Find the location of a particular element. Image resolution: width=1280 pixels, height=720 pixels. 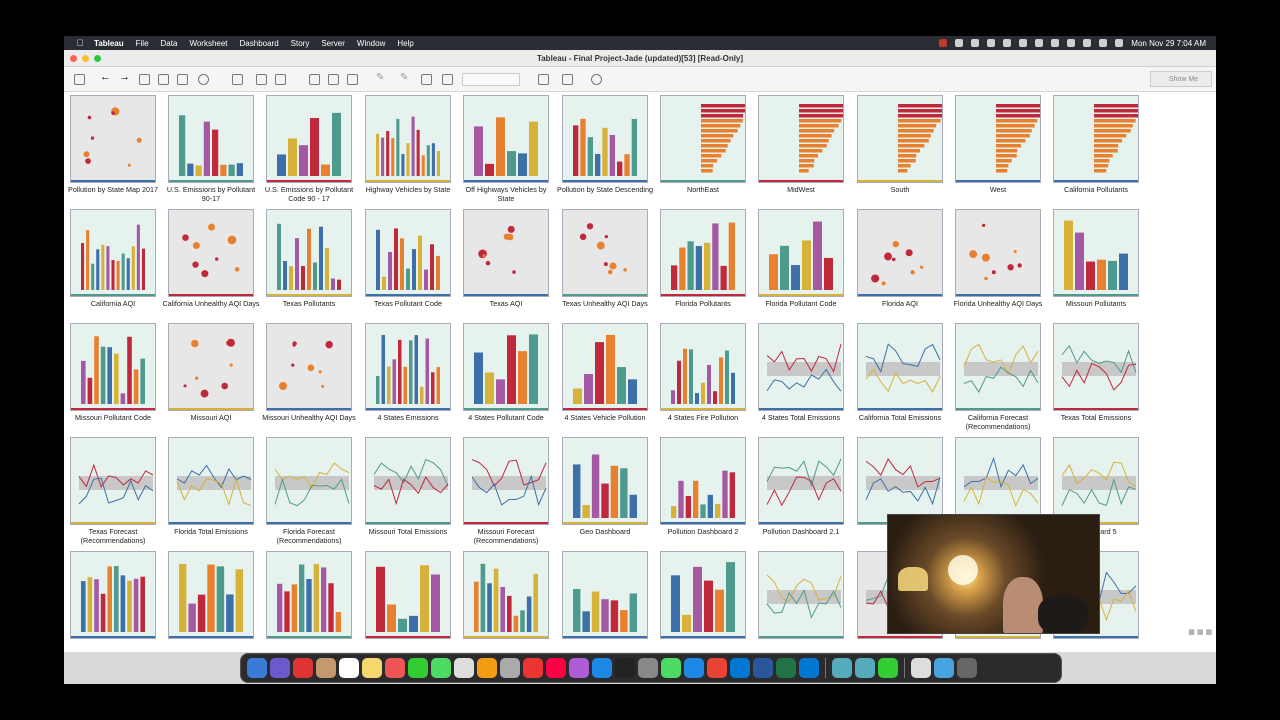

sheet-thumbnail: Pollution Dashboard 2 is located at coordinates (703, 486).